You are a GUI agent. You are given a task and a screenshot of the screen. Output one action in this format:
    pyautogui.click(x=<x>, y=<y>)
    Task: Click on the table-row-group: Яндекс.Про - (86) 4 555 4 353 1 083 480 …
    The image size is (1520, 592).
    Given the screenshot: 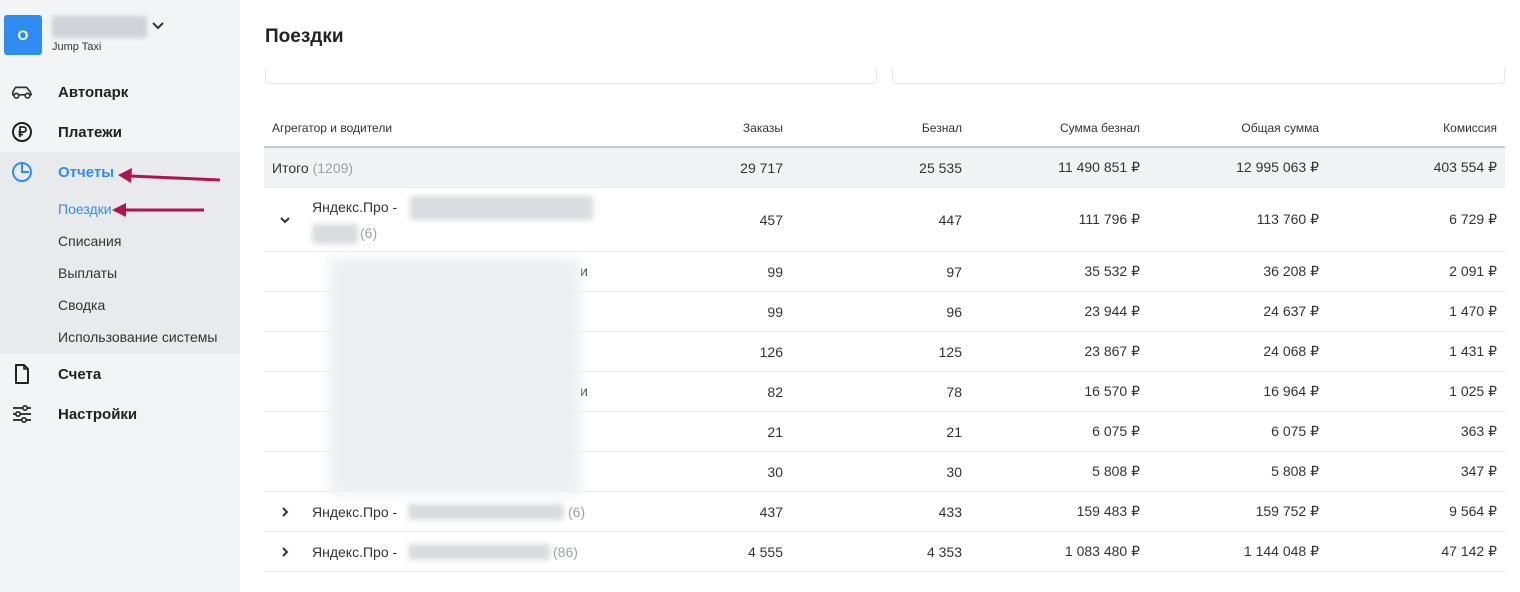 What is the action you would take?
    pyautogui.click(x=884, y=552)
    